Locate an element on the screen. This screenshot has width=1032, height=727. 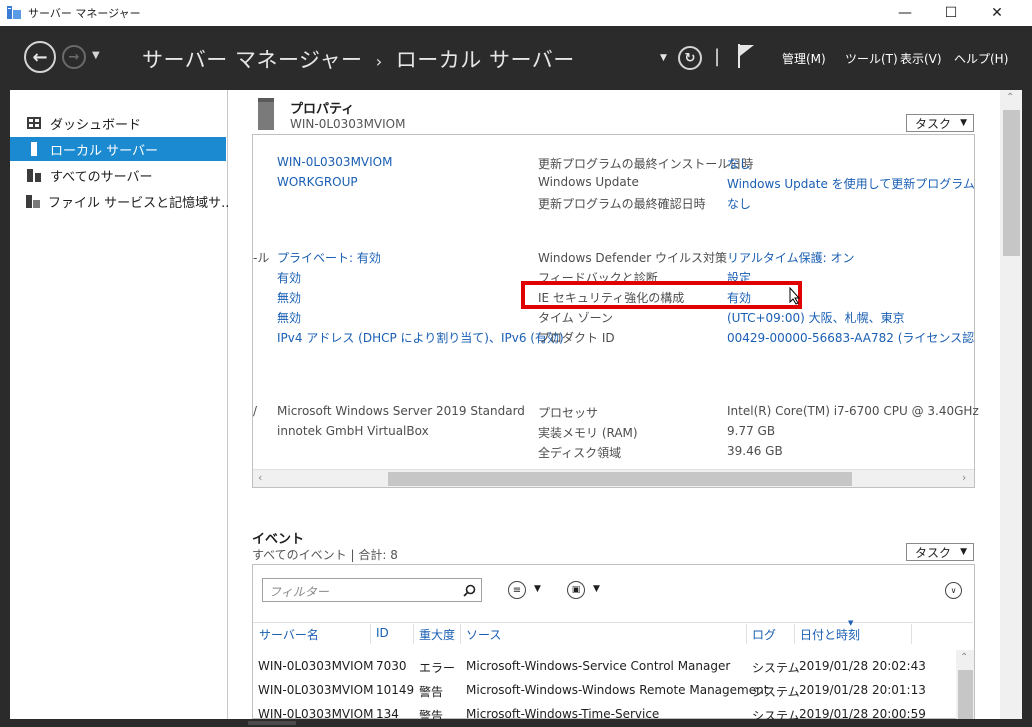
breadcrumb-current: ローカル サーバー is located at coordinates (485, 60).